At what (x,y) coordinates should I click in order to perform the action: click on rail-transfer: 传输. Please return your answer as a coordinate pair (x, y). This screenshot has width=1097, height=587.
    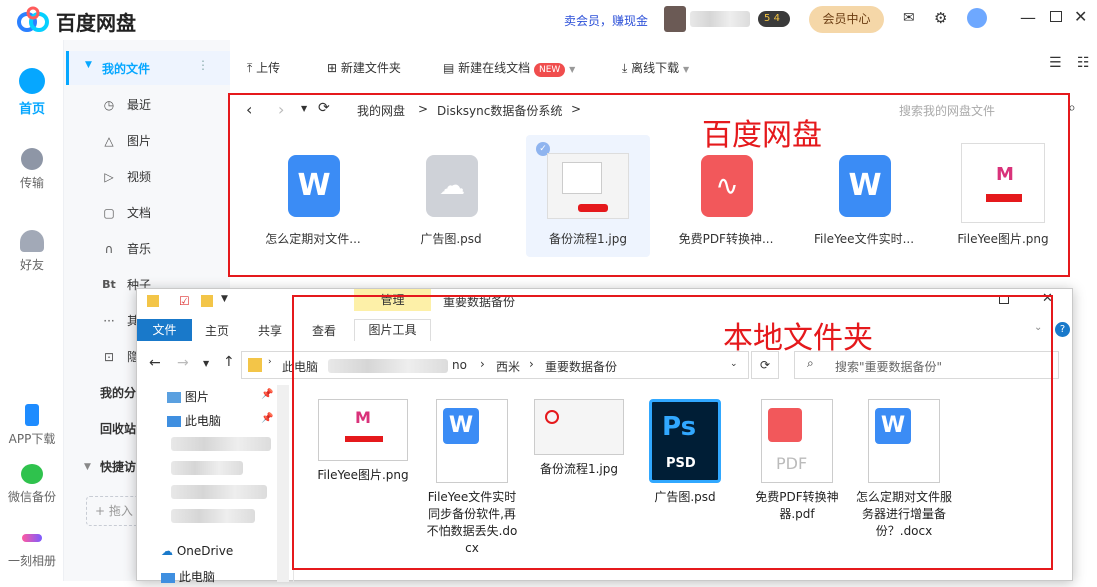
    Looking at the image, I should click on (32, 169).